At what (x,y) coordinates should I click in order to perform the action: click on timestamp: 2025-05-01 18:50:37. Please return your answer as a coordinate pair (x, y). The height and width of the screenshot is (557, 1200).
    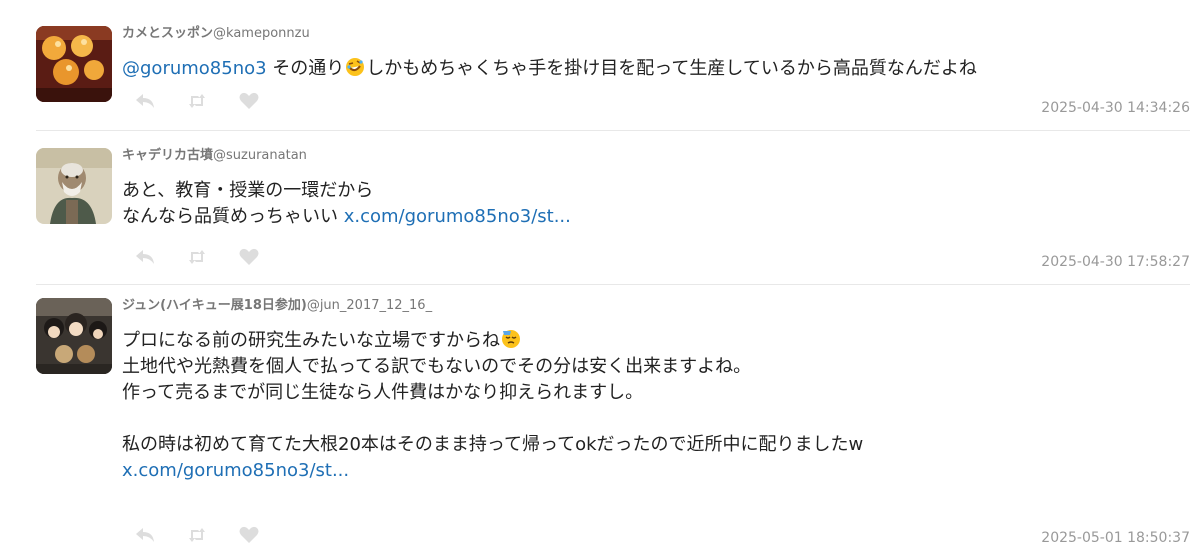
    Looking at the image, I should click on (1115, 538).